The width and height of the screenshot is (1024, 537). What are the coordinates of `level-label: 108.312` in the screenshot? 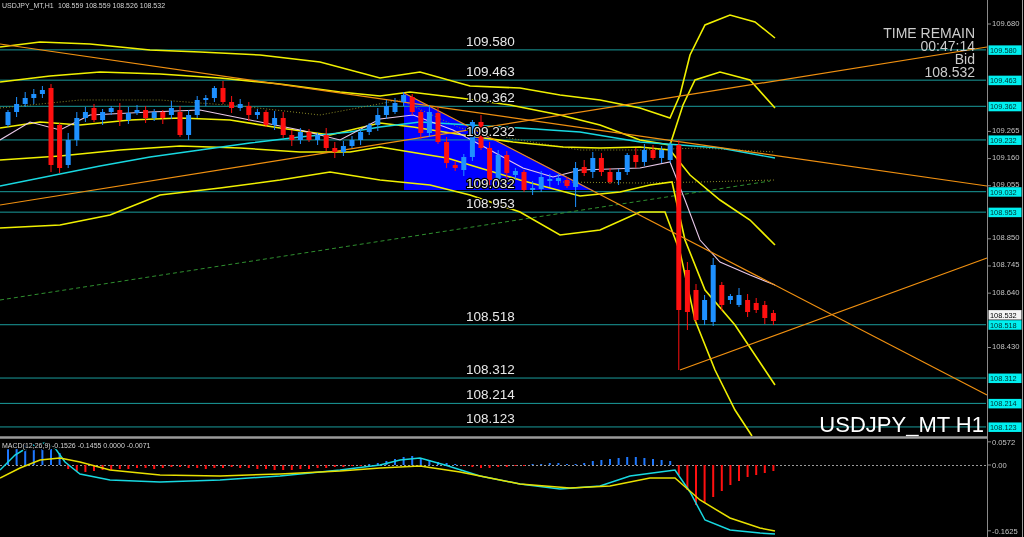 It's located at (490, 370).